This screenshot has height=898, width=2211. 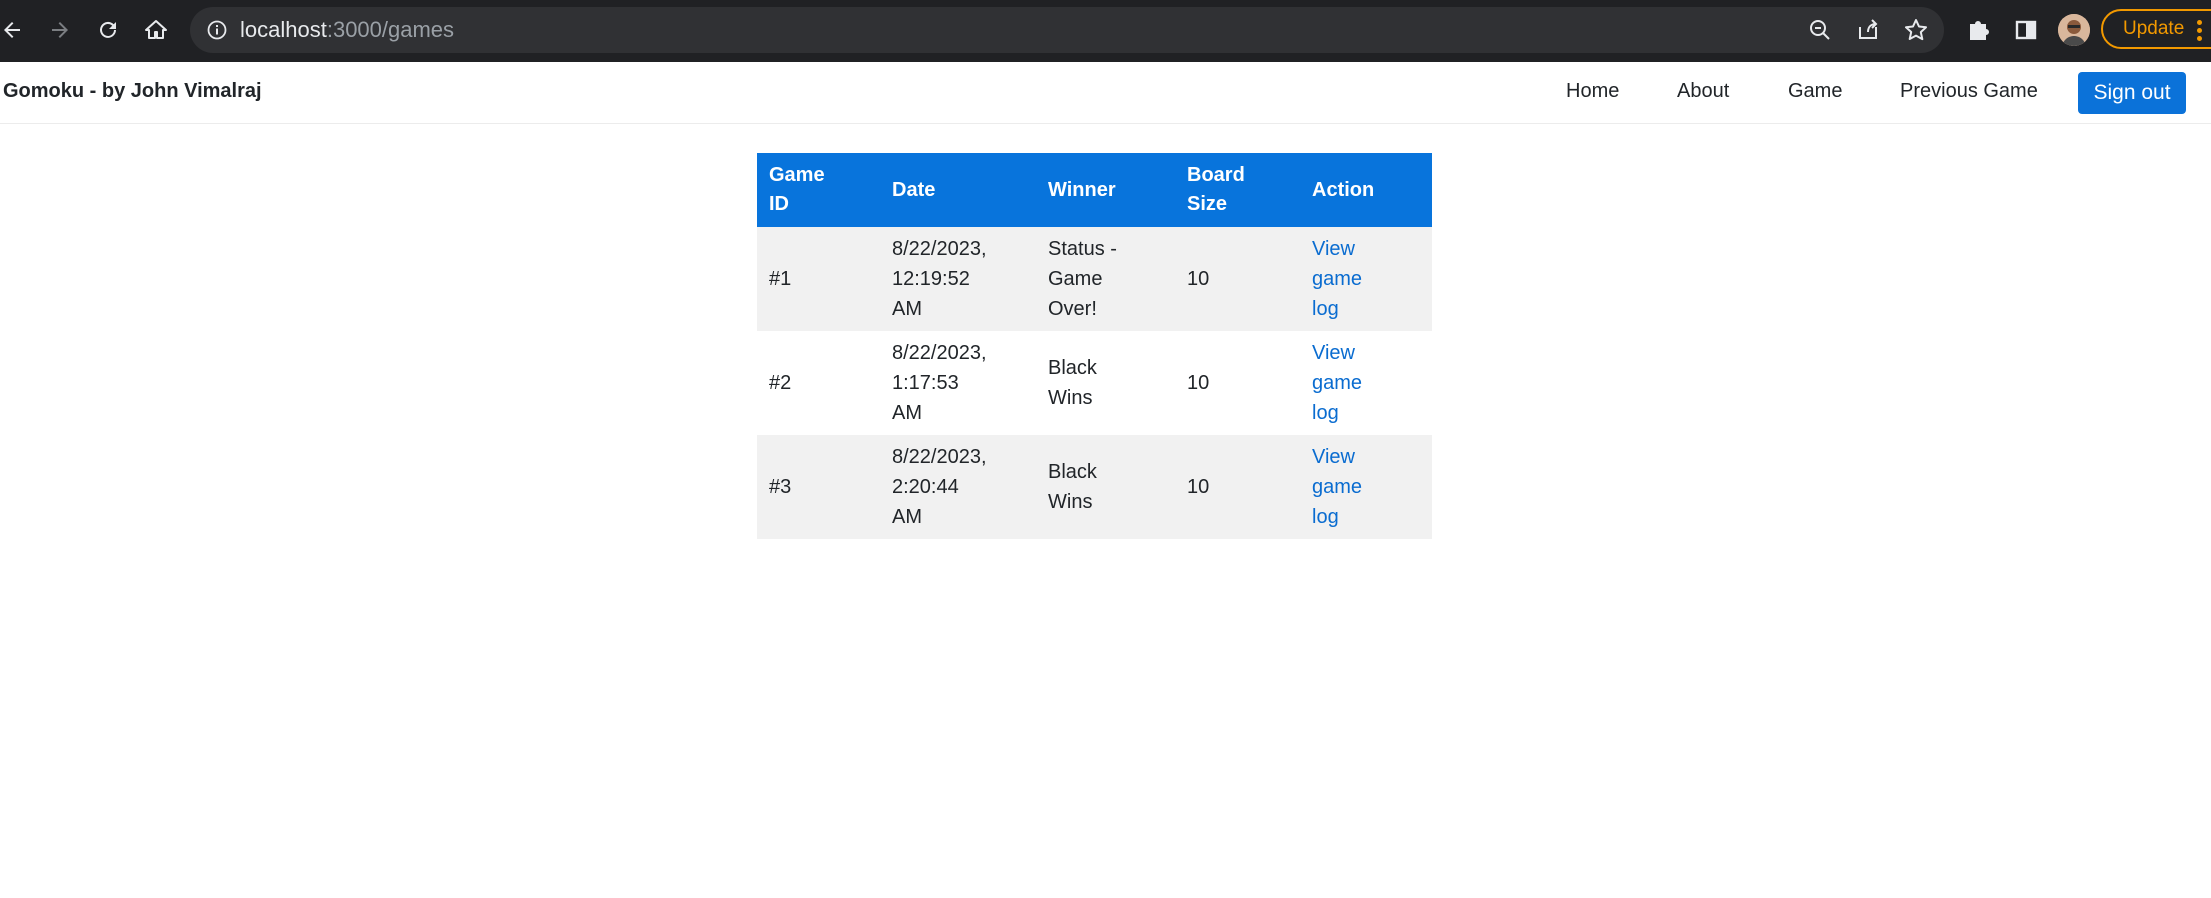 I want to click on url-text: localhost:3000/games, so click(x=347, y=30).